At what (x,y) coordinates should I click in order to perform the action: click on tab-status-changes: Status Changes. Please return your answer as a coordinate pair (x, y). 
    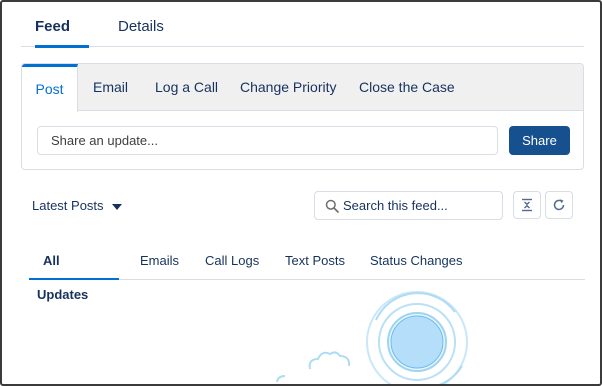
    Looking at the image, I should click on (416, 261).